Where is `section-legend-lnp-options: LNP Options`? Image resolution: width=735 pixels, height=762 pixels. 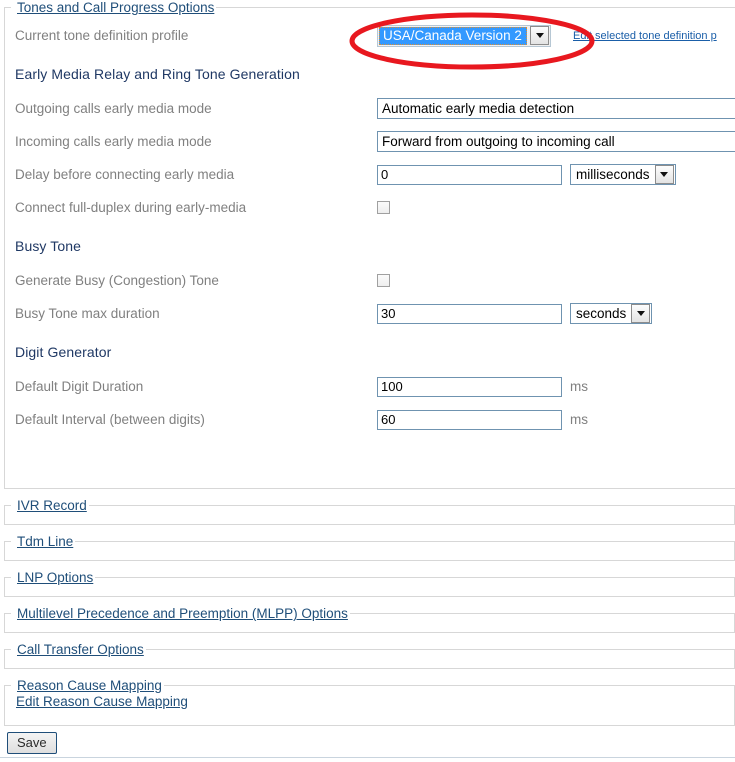
section-legend-lnp-options: LNP Options is located at coordinates (53, 577).